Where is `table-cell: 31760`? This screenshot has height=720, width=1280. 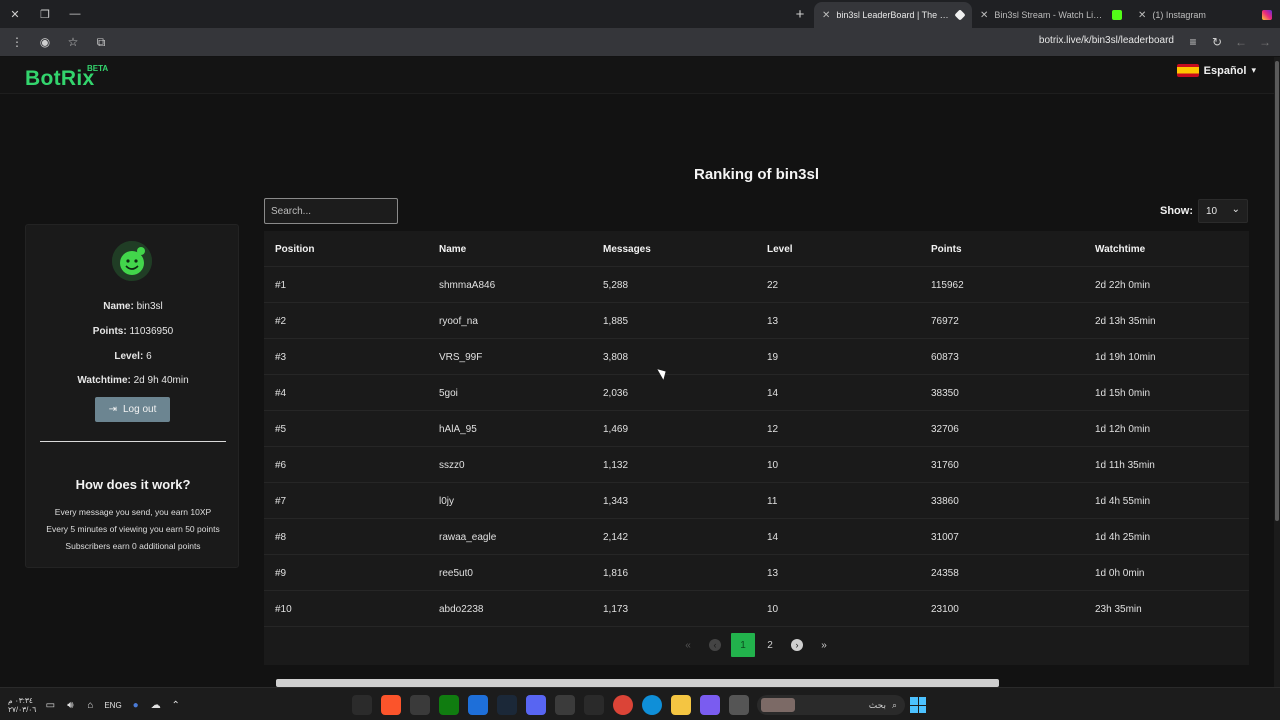
table-cell: 31760 is located at coordinates (945, 465).